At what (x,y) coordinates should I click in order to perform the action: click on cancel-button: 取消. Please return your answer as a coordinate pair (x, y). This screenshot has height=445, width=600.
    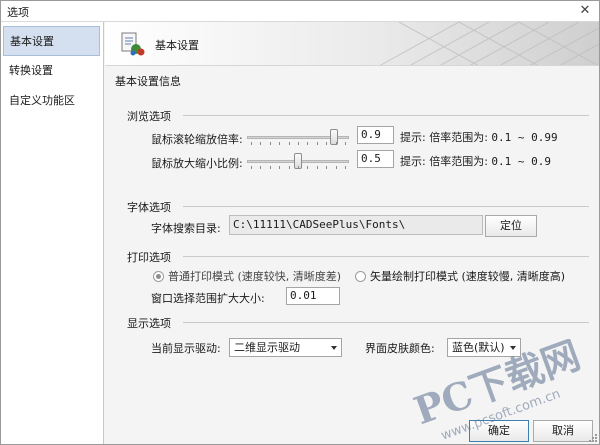
    Looking at the image, I should click on (563, 431).